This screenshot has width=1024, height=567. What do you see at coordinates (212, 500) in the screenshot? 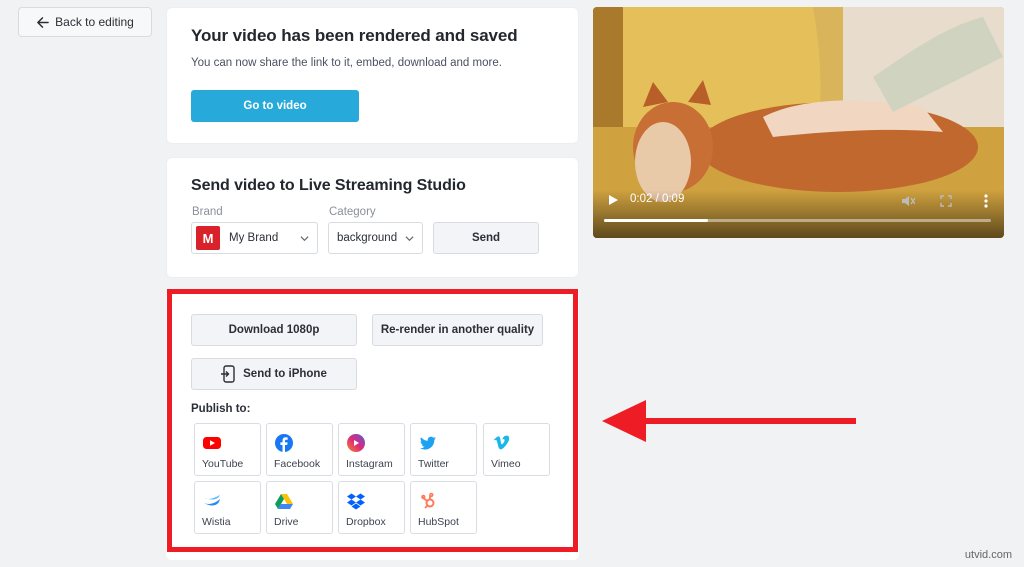
I see `wistia-icon` at bounding box center [212, 500].